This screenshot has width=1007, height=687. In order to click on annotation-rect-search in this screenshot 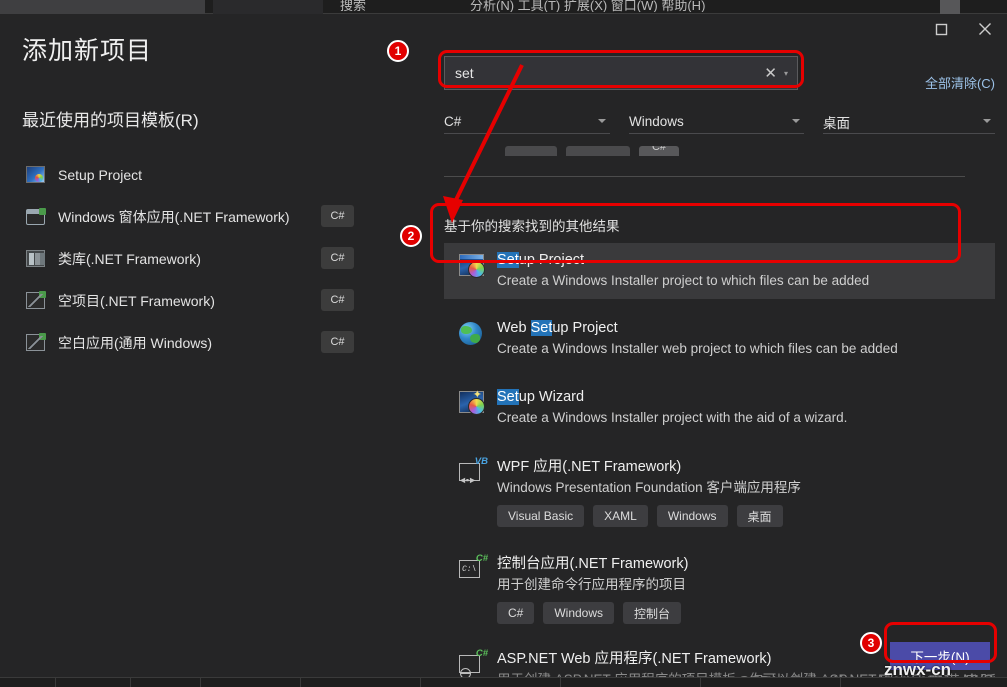, I will do `click(621, 69)`.